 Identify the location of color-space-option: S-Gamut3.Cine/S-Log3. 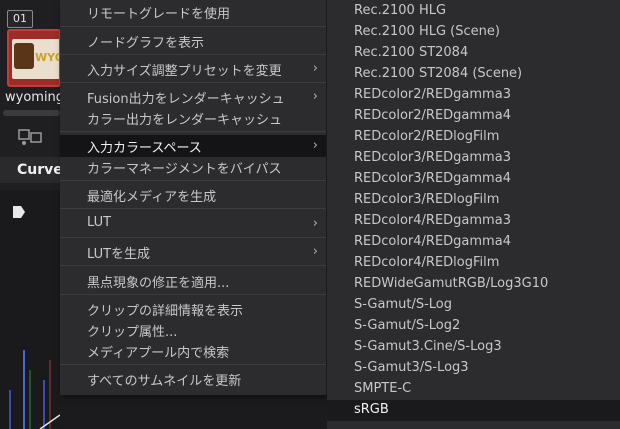
(473, 347).